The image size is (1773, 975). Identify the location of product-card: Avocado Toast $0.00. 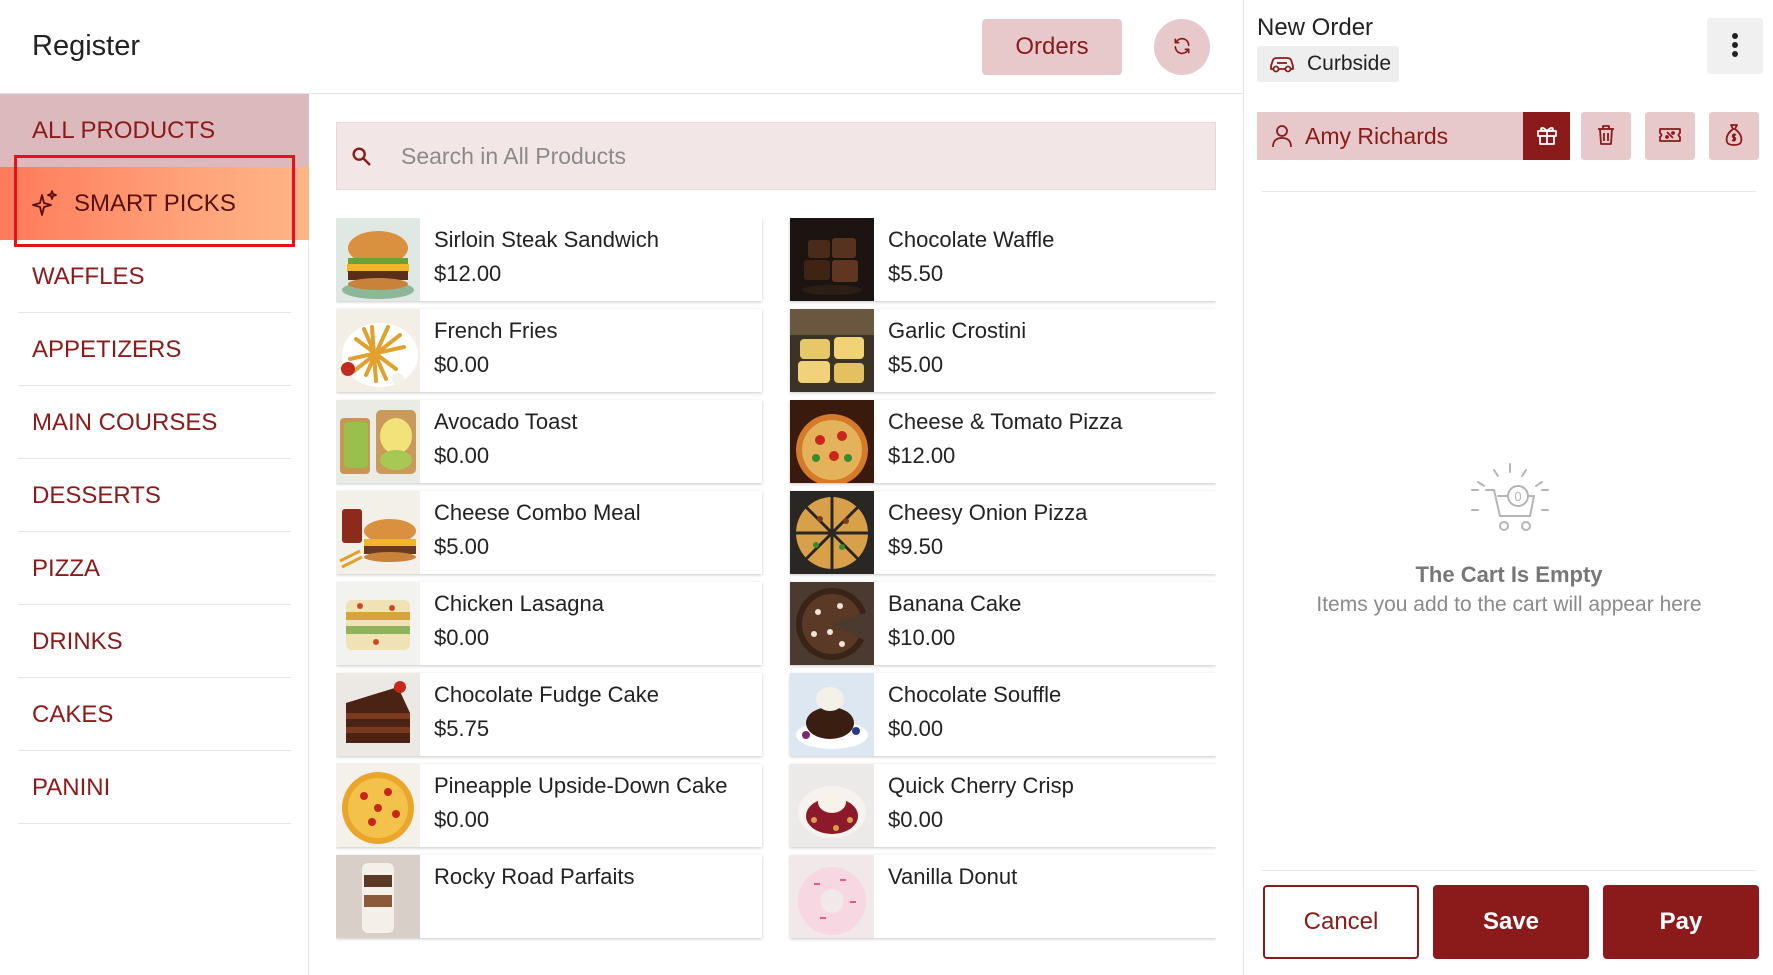
(549, 441).